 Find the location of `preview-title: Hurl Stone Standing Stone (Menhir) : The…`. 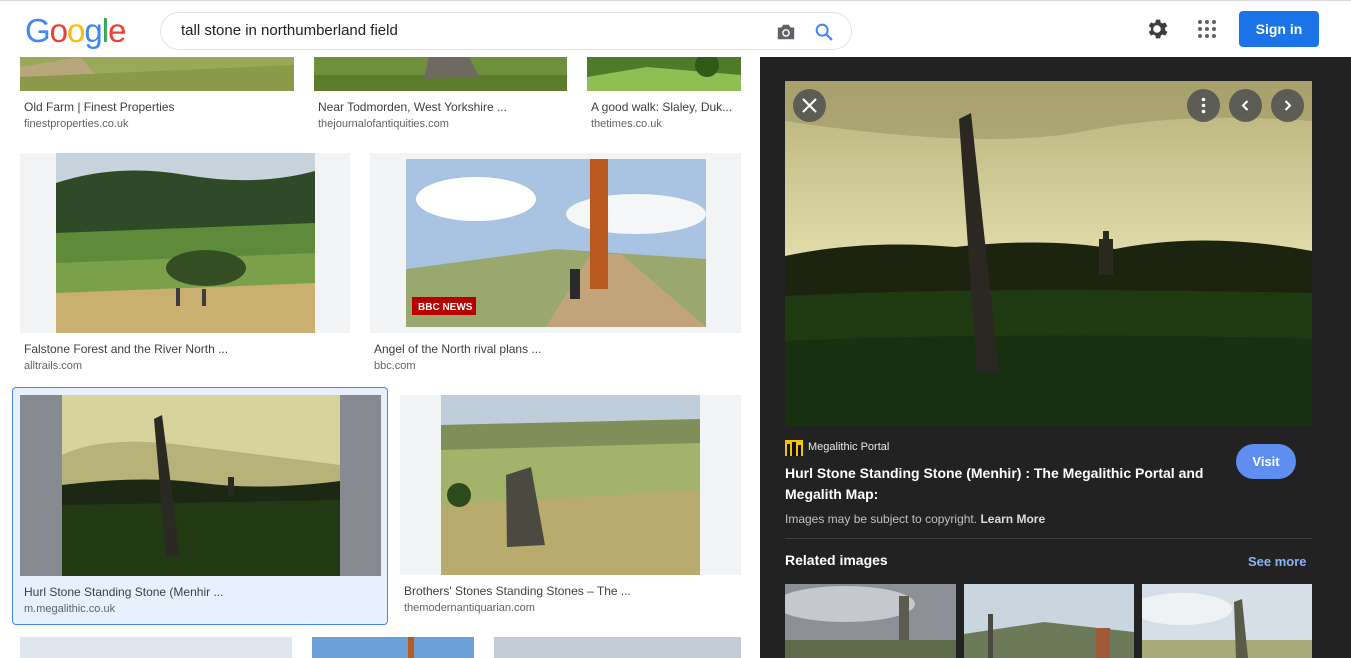

preview-title: Hurl Stone Standing Stone (Menhir) : The… is located at coordinates (1000, 484).